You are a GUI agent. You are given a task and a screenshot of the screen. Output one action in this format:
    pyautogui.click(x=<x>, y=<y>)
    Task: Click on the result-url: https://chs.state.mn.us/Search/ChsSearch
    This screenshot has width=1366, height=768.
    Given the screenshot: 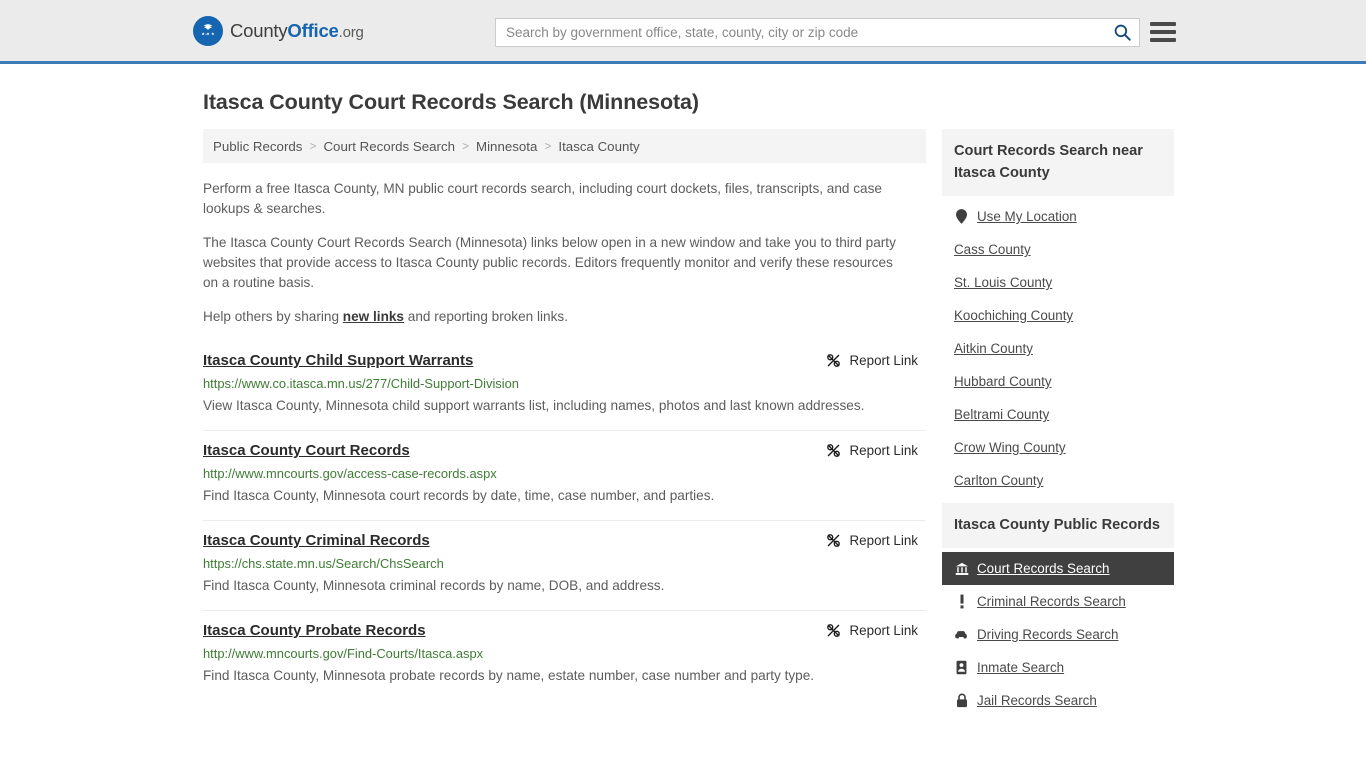 What is the action you would take?
    pyautogui.click(x=323, y=563)
    